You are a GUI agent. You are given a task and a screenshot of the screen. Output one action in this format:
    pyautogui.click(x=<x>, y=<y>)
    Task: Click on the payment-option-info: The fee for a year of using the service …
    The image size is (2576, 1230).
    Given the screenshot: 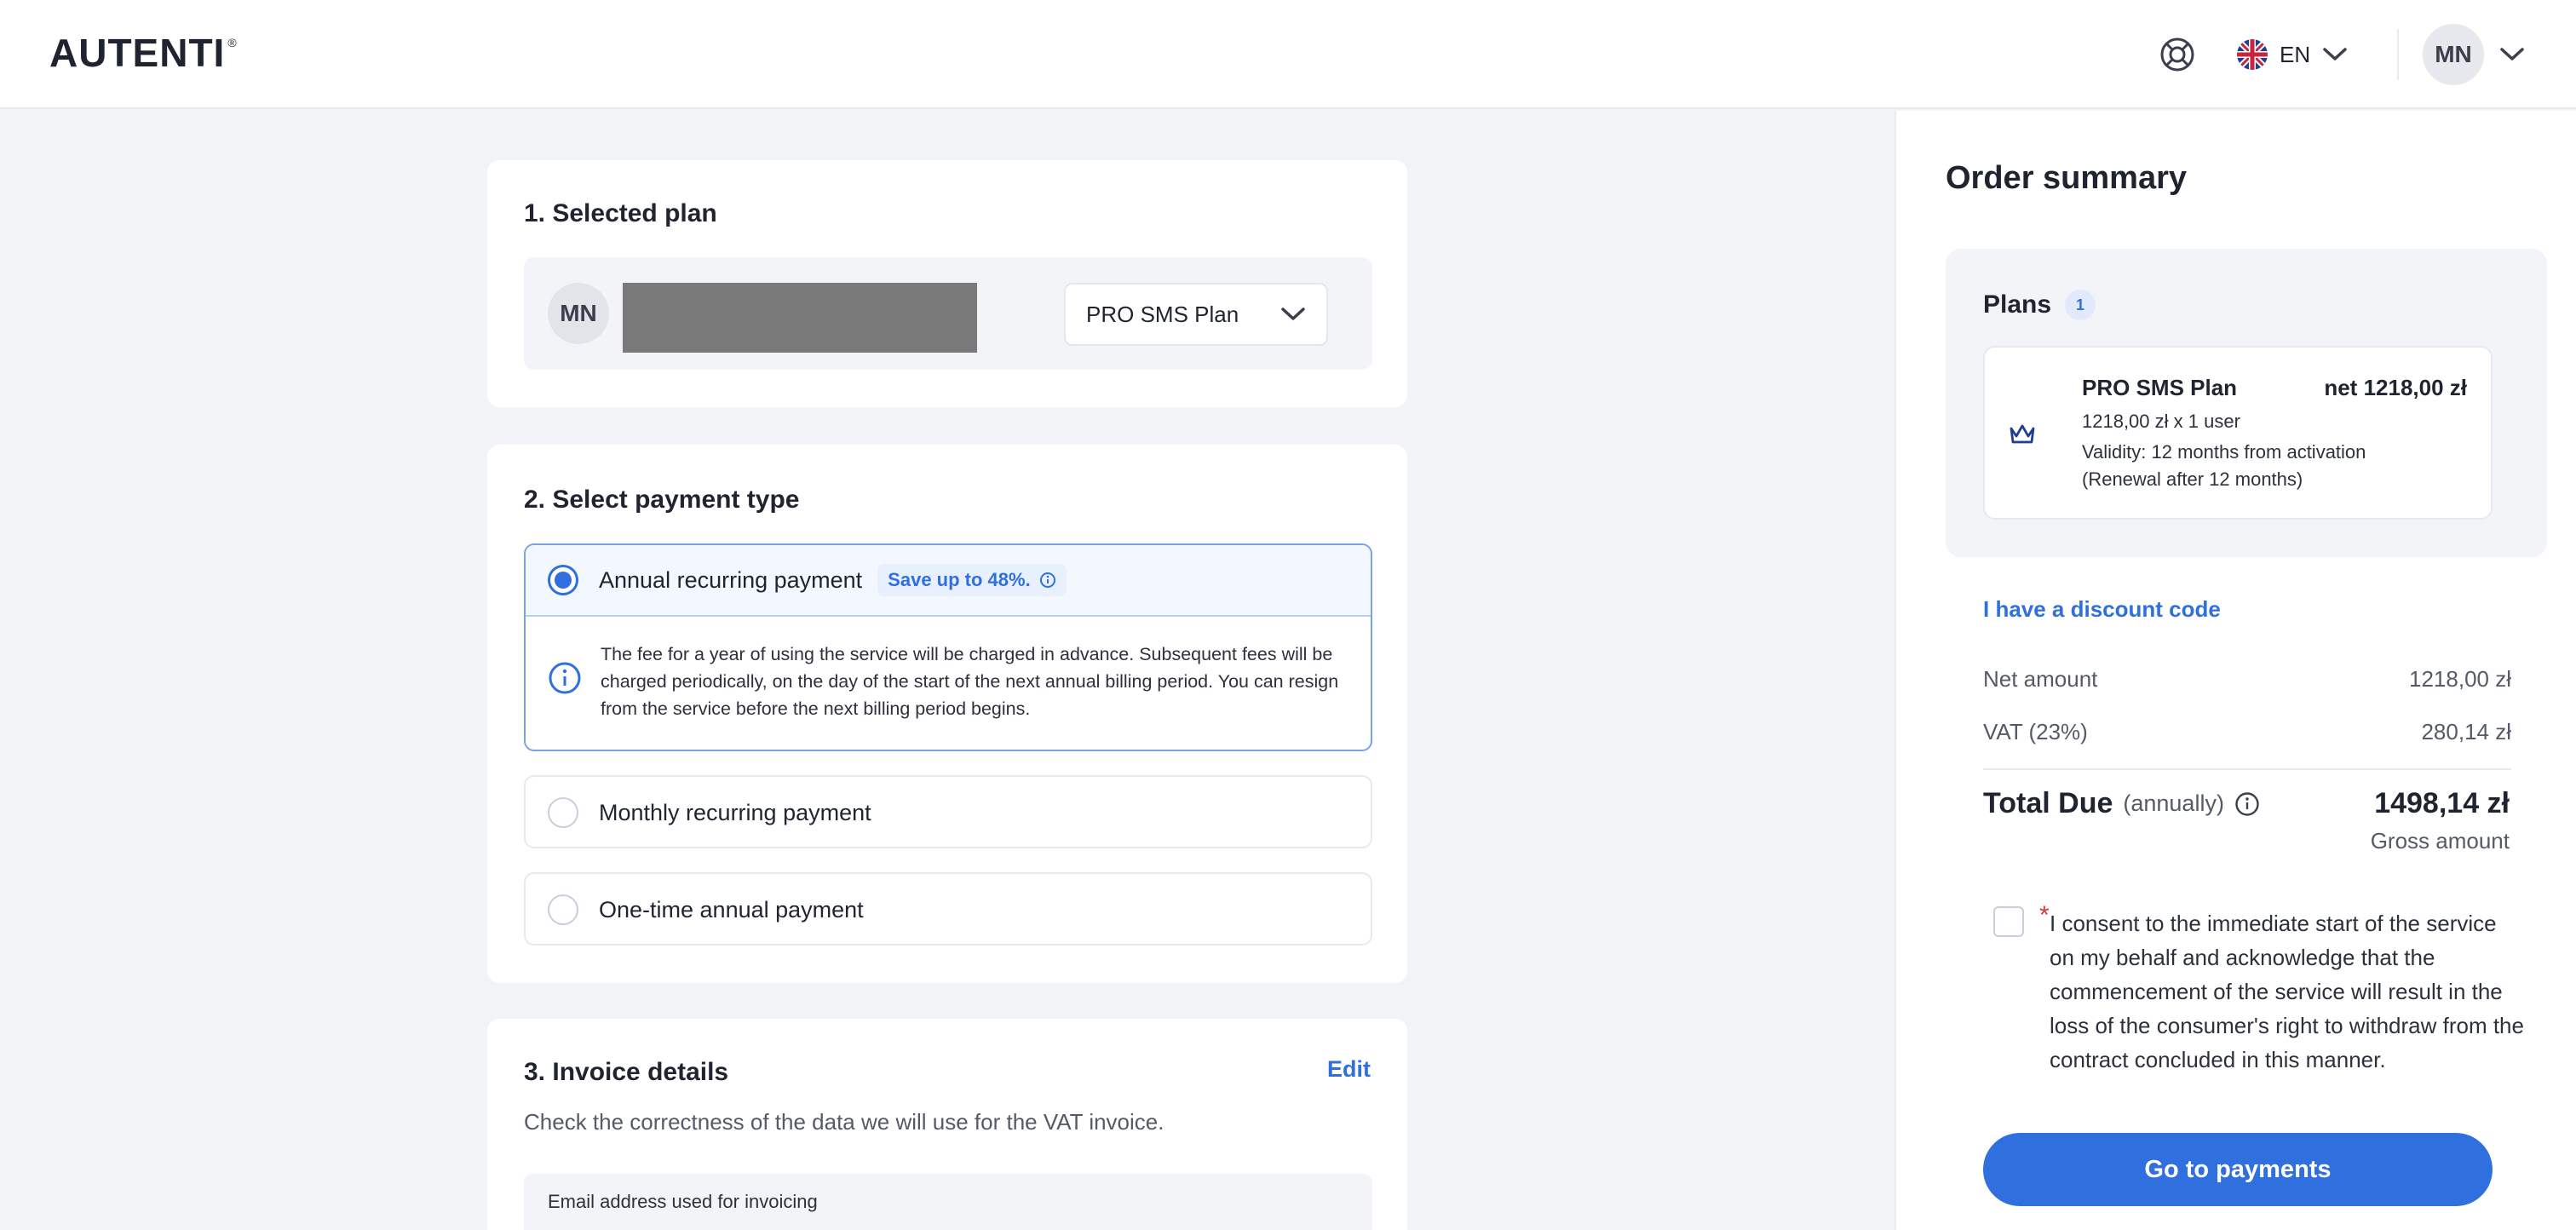 What is the action you would take?
    pyautogui.click(x=949, y=681)
    